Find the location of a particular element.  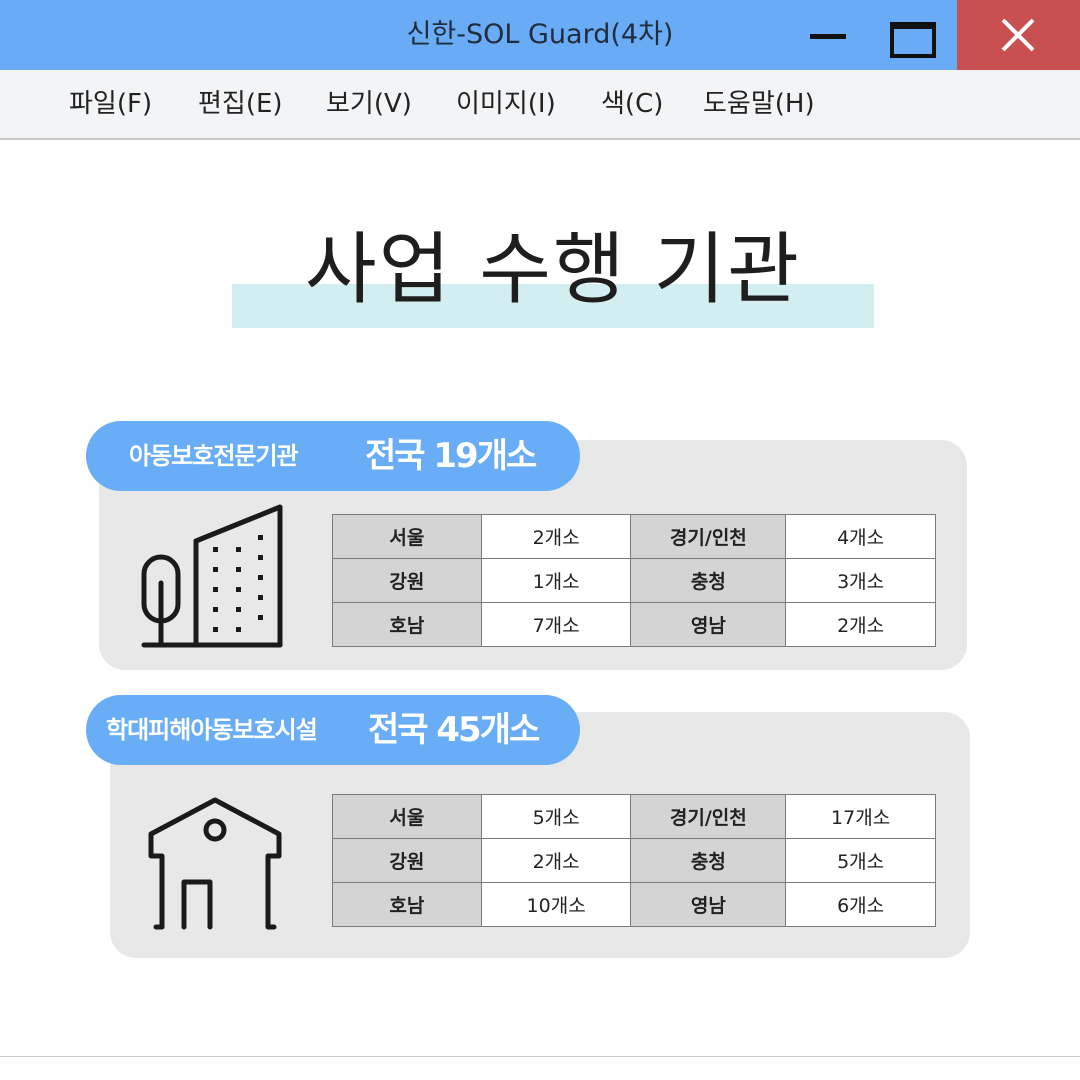

region-count: 4개소 is located at coordinates (860, 536).